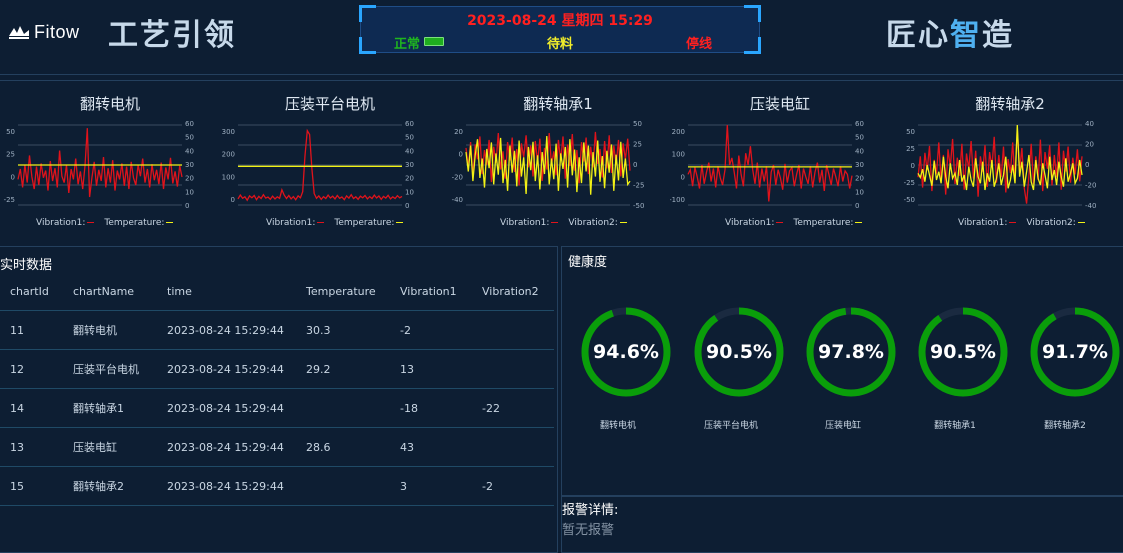 The image size is (1123, 553). What do you see at coordinates (966, 35) in the screenshot?
I see `title-right-b: 智` at bounding box center [966, 35].